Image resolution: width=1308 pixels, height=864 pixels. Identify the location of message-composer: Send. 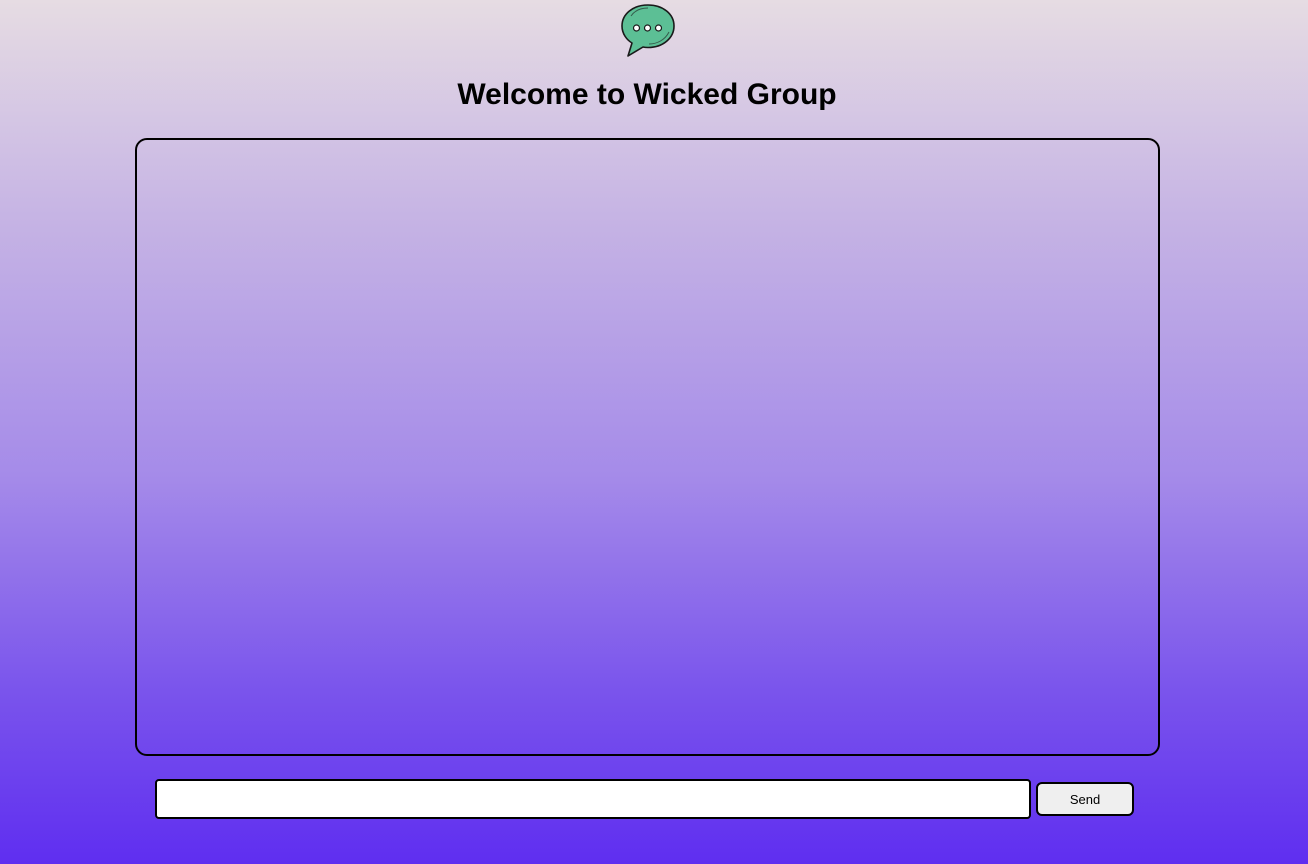
(645, 799).